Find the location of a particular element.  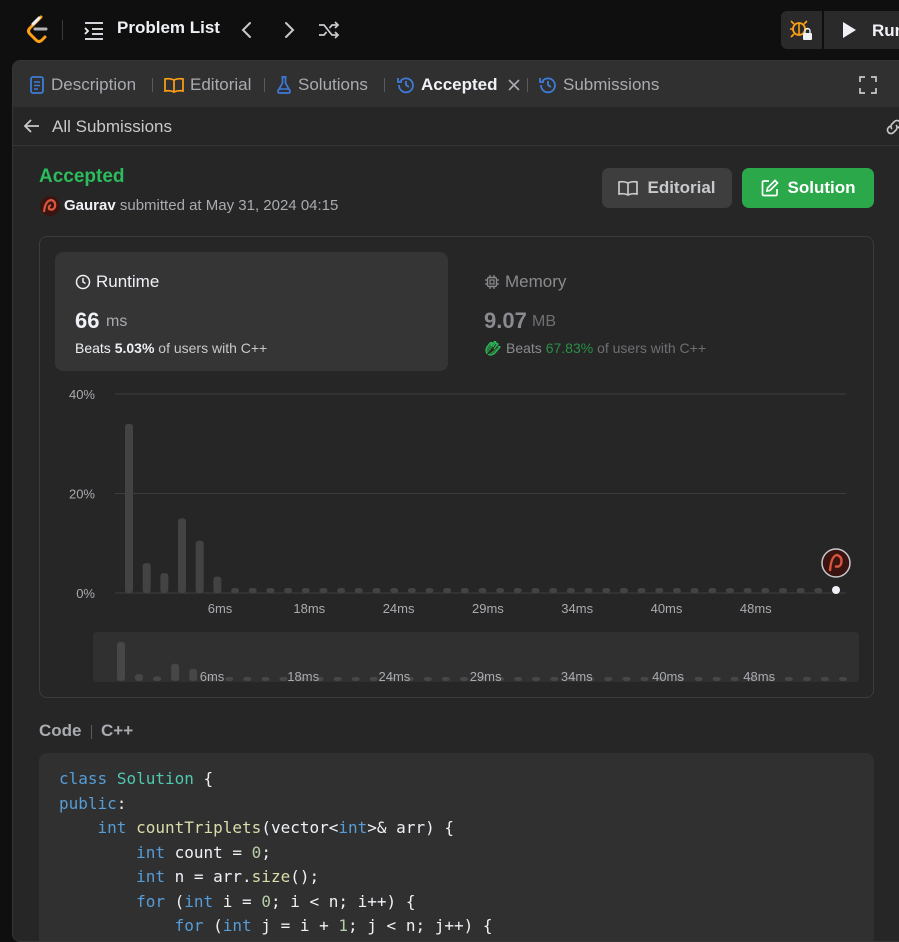

editorial-button-label: Editorial is located at coordinates (681, 187).